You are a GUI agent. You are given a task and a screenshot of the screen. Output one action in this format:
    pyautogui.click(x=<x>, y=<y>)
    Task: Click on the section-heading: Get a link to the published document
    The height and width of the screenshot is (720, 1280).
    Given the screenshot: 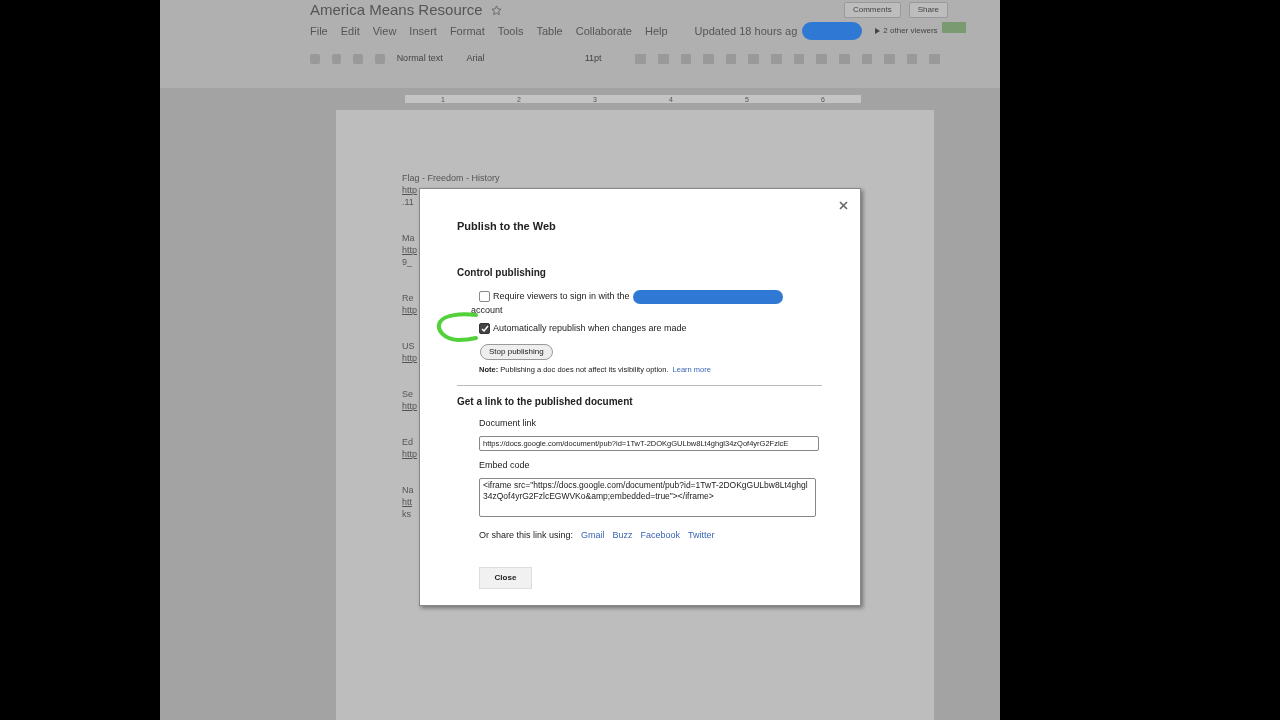 What is the action you would take?
    pyautogui.click(x=545, y=401)
    